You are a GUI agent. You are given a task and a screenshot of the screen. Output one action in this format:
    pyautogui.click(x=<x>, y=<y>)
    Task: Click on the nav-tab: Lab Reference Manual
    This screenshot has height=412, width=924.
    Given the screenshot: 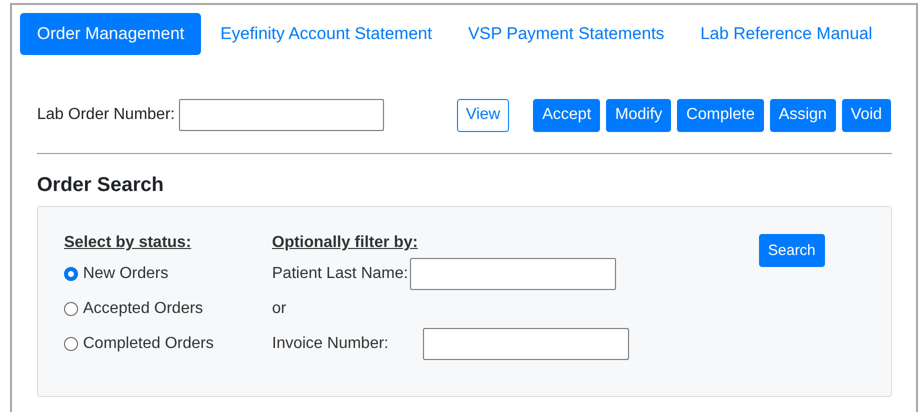 What is the action you would take?
    pyautogui.click(x=786, y=34)
    